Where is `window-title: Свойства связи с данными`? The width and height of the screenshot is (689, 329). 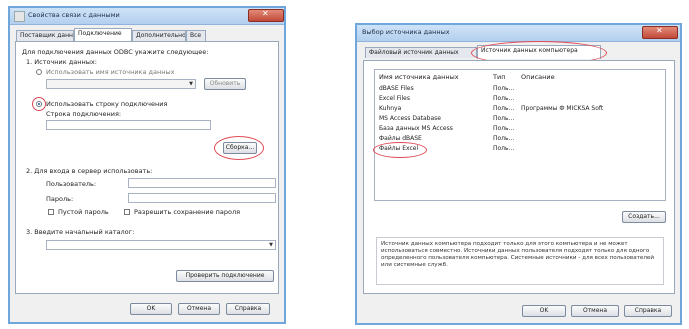 window-title: Свойства связи с данными is located at coordinates (74, 15).